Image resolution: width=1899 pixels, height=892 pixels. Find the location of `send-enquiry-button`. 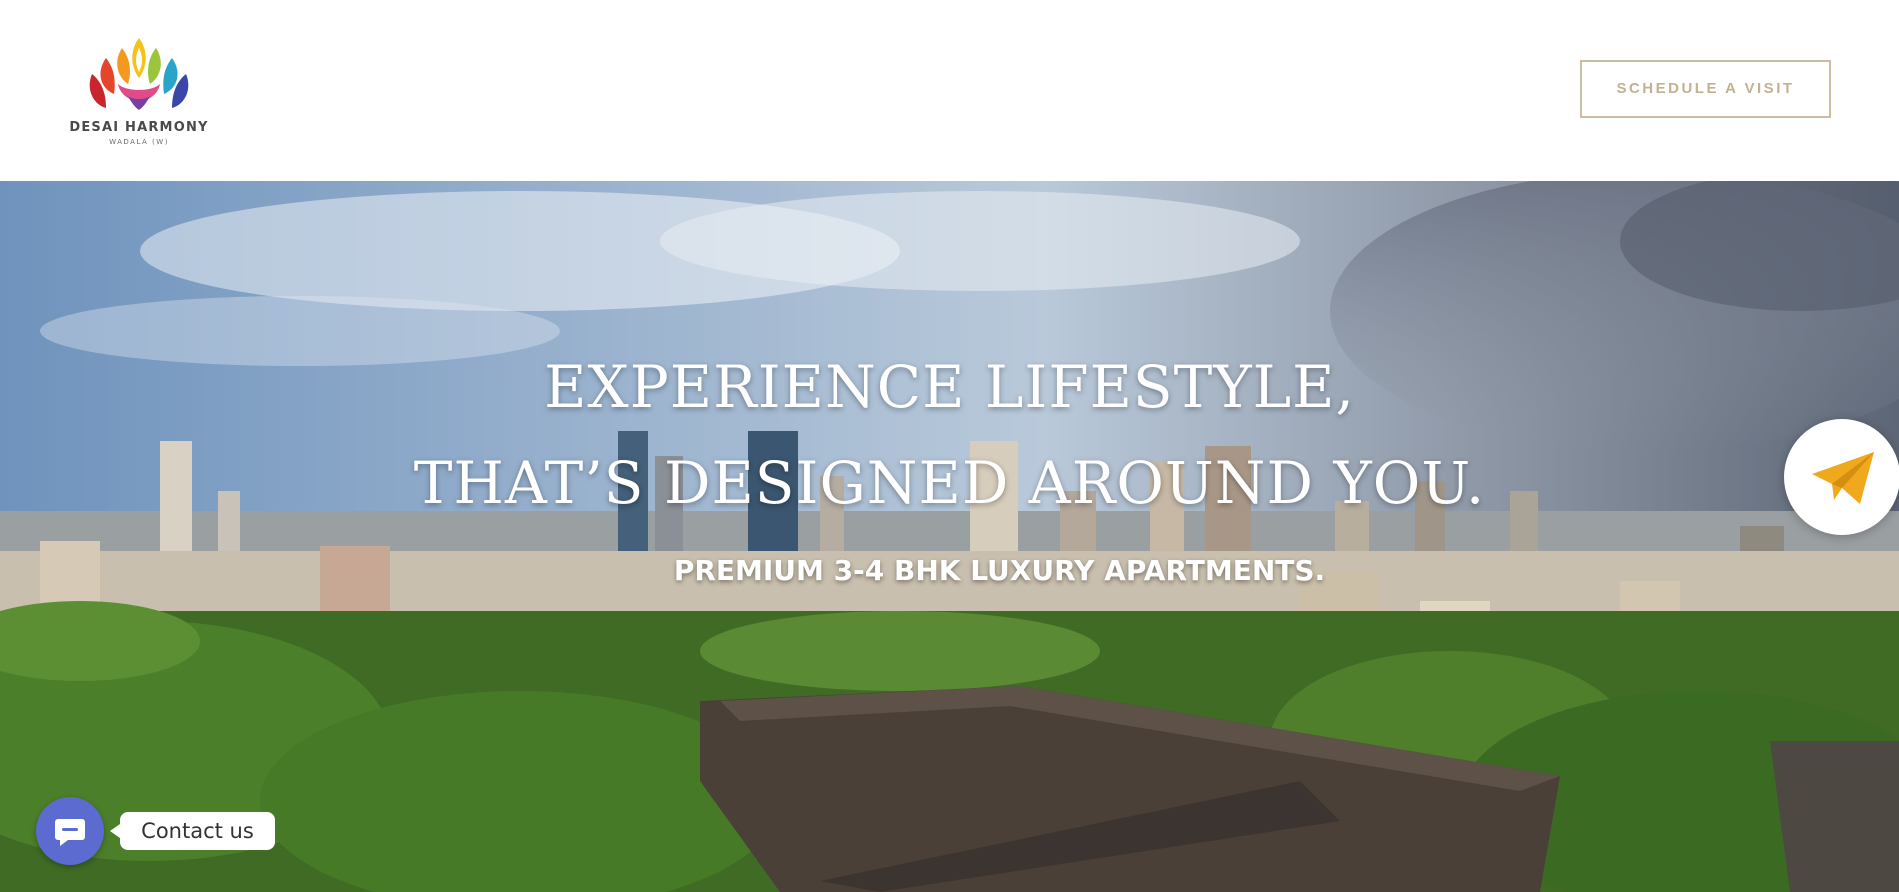

send-enquiry-button is located at coordinates (1841, 477).